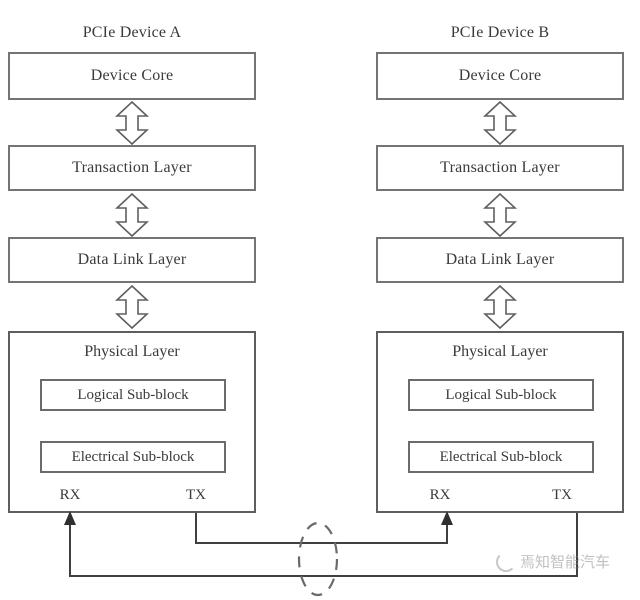 The image size is (640, 600). I want to click on device-b-electrical-sub-block: Electrical Sub-block, so click(501, 457).